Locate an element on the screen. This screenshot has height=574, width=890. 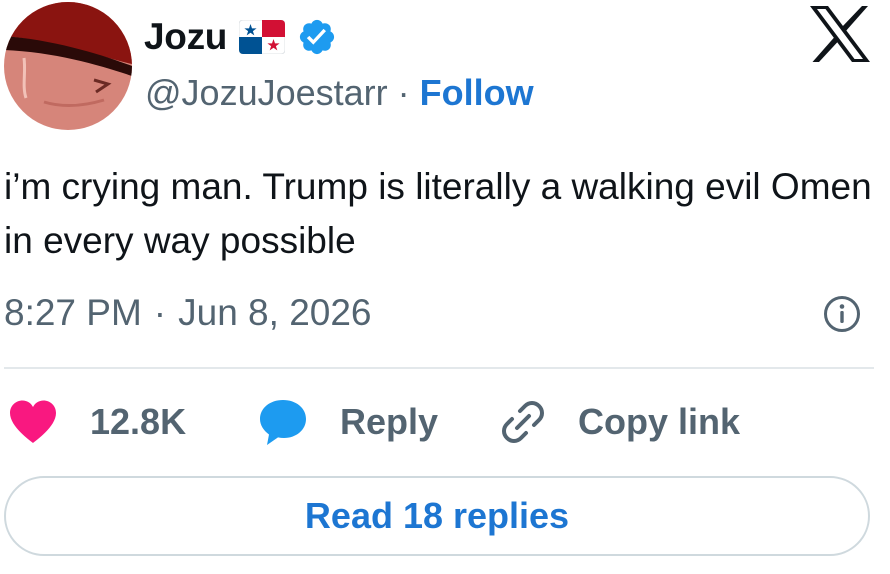
link-icon is located at coordinates (523, 422).